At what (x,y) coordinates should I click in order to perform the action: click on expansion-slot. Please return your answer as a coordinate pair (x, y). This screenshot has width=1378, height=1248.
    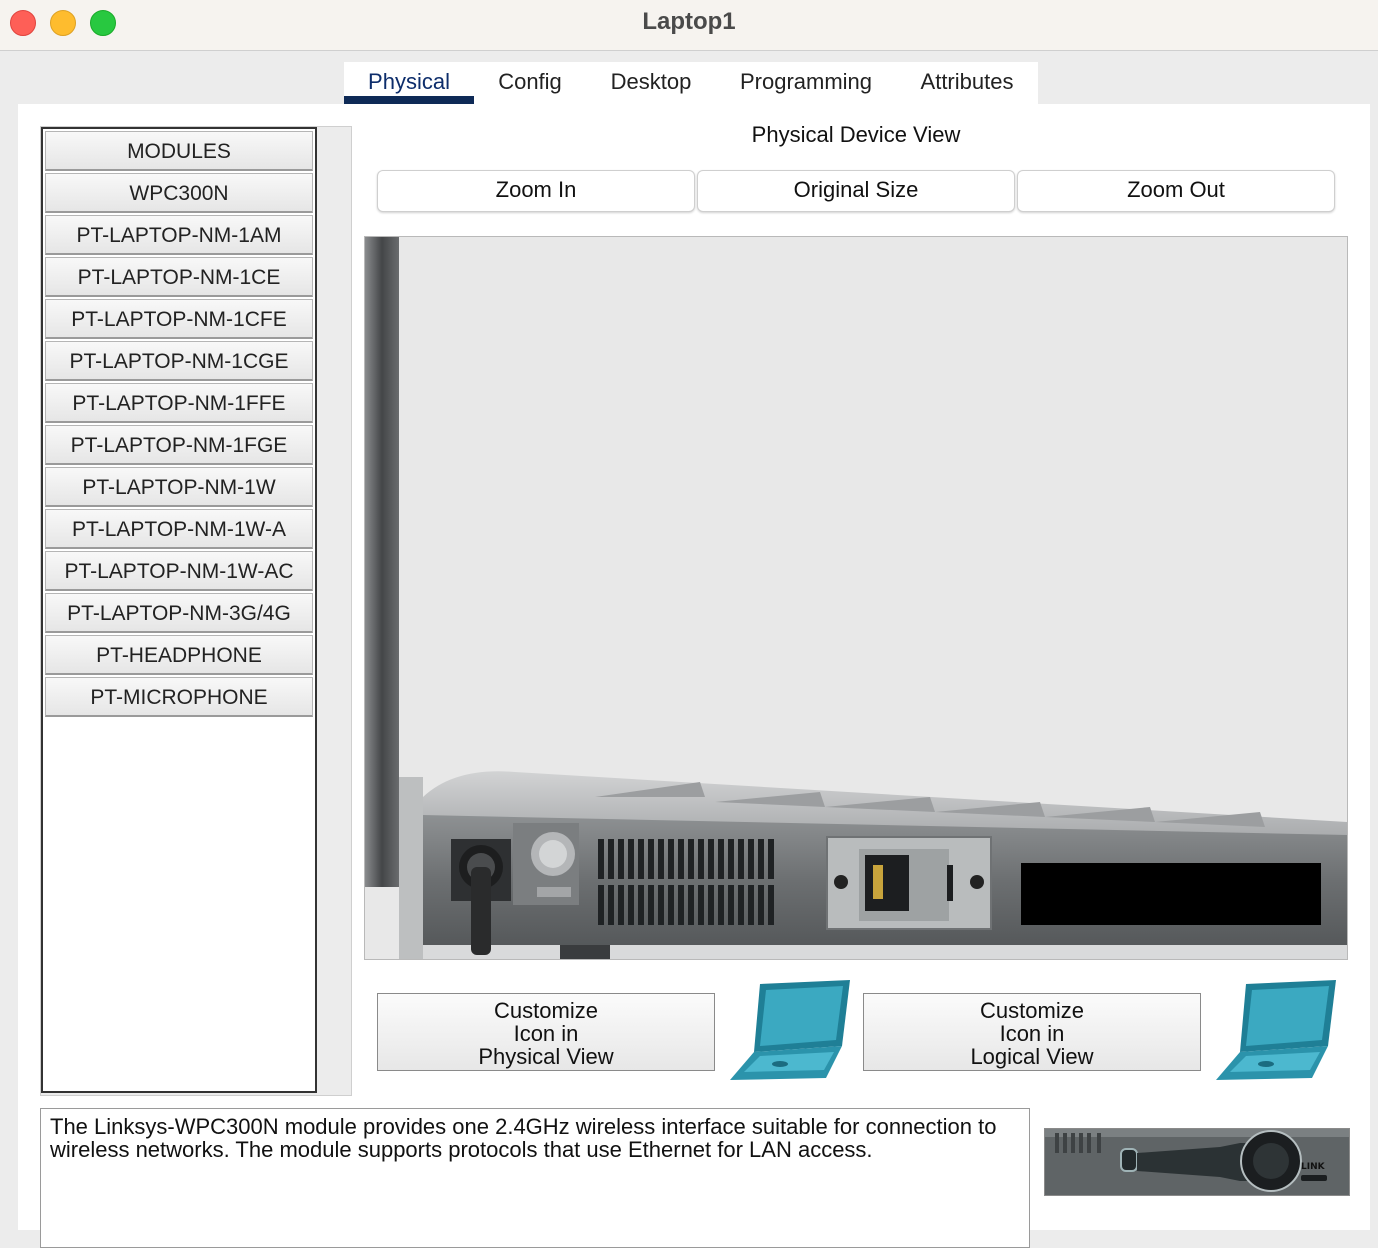
    Looking at the image, I should click on (1171, 894).